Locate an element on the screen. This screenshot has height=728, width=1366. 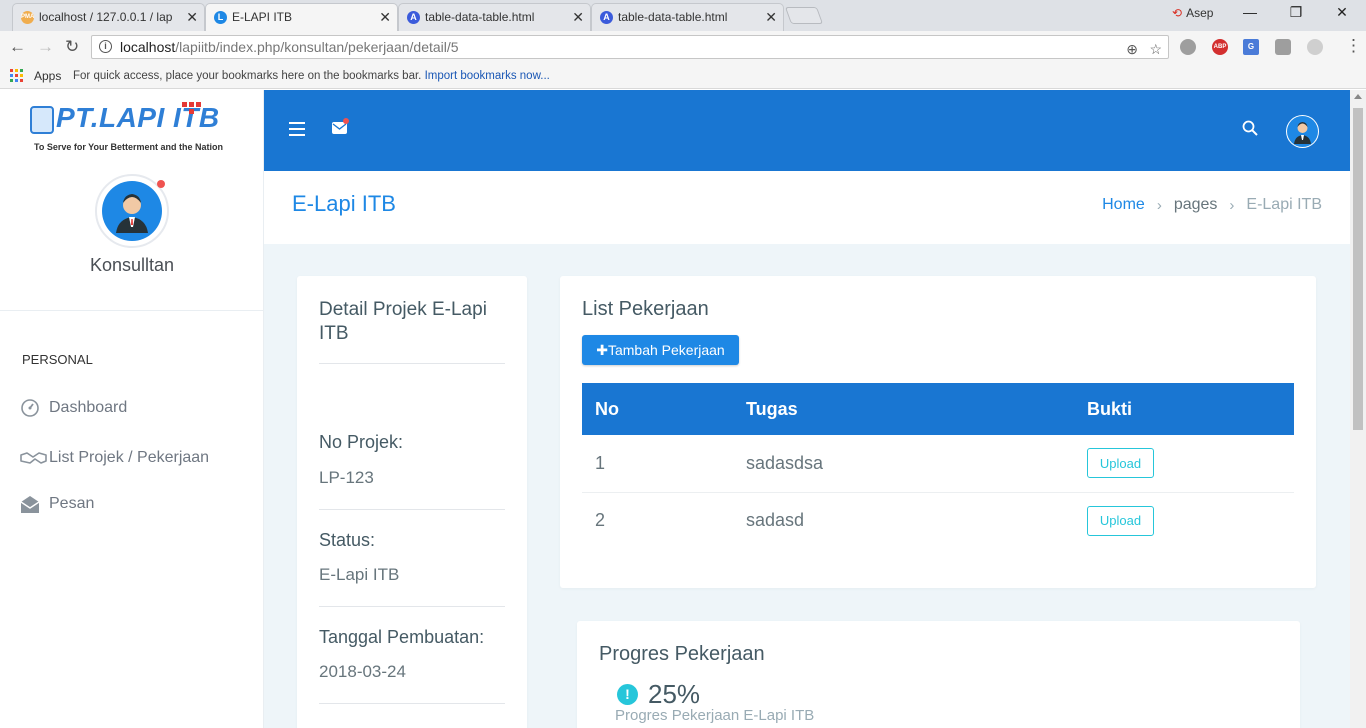
breadcrumb-pages: pages is located at coordinates (1196, 205).